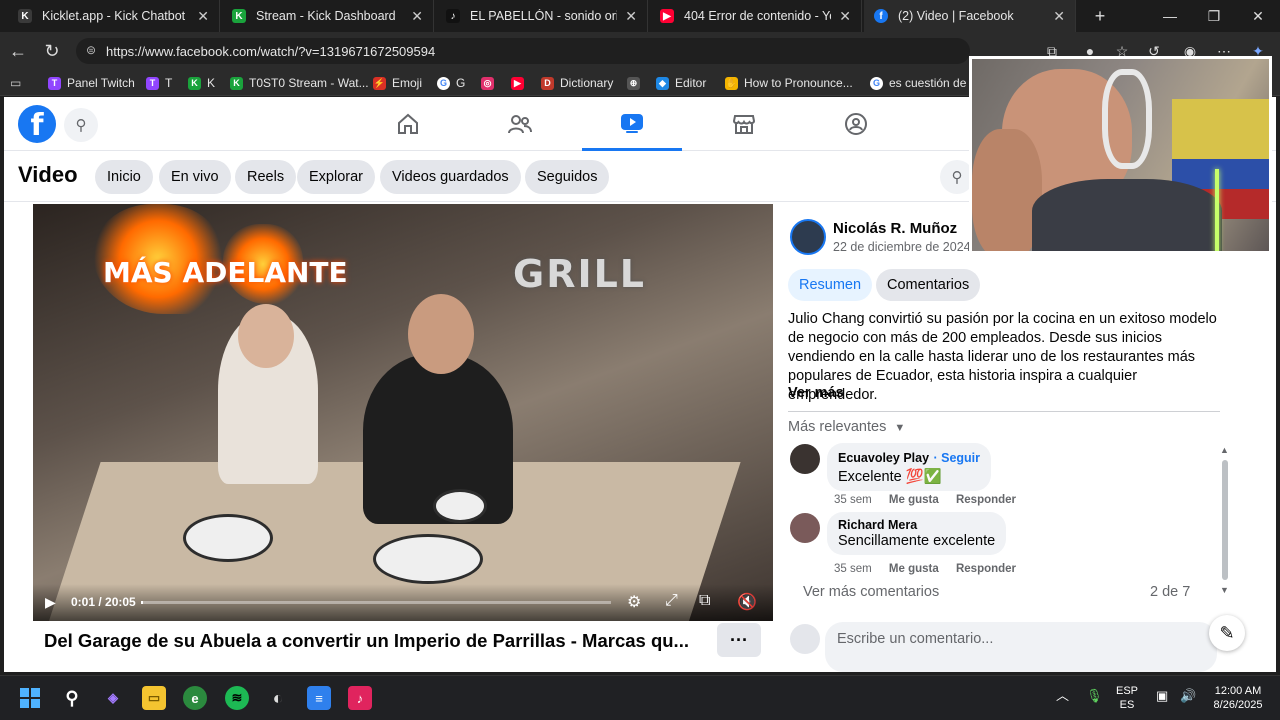  What do you see at coordinates (846, 427) in the screenshot?
I see `sort-dropdown: Más relevantes ▼` at bounding box center [846, 427].